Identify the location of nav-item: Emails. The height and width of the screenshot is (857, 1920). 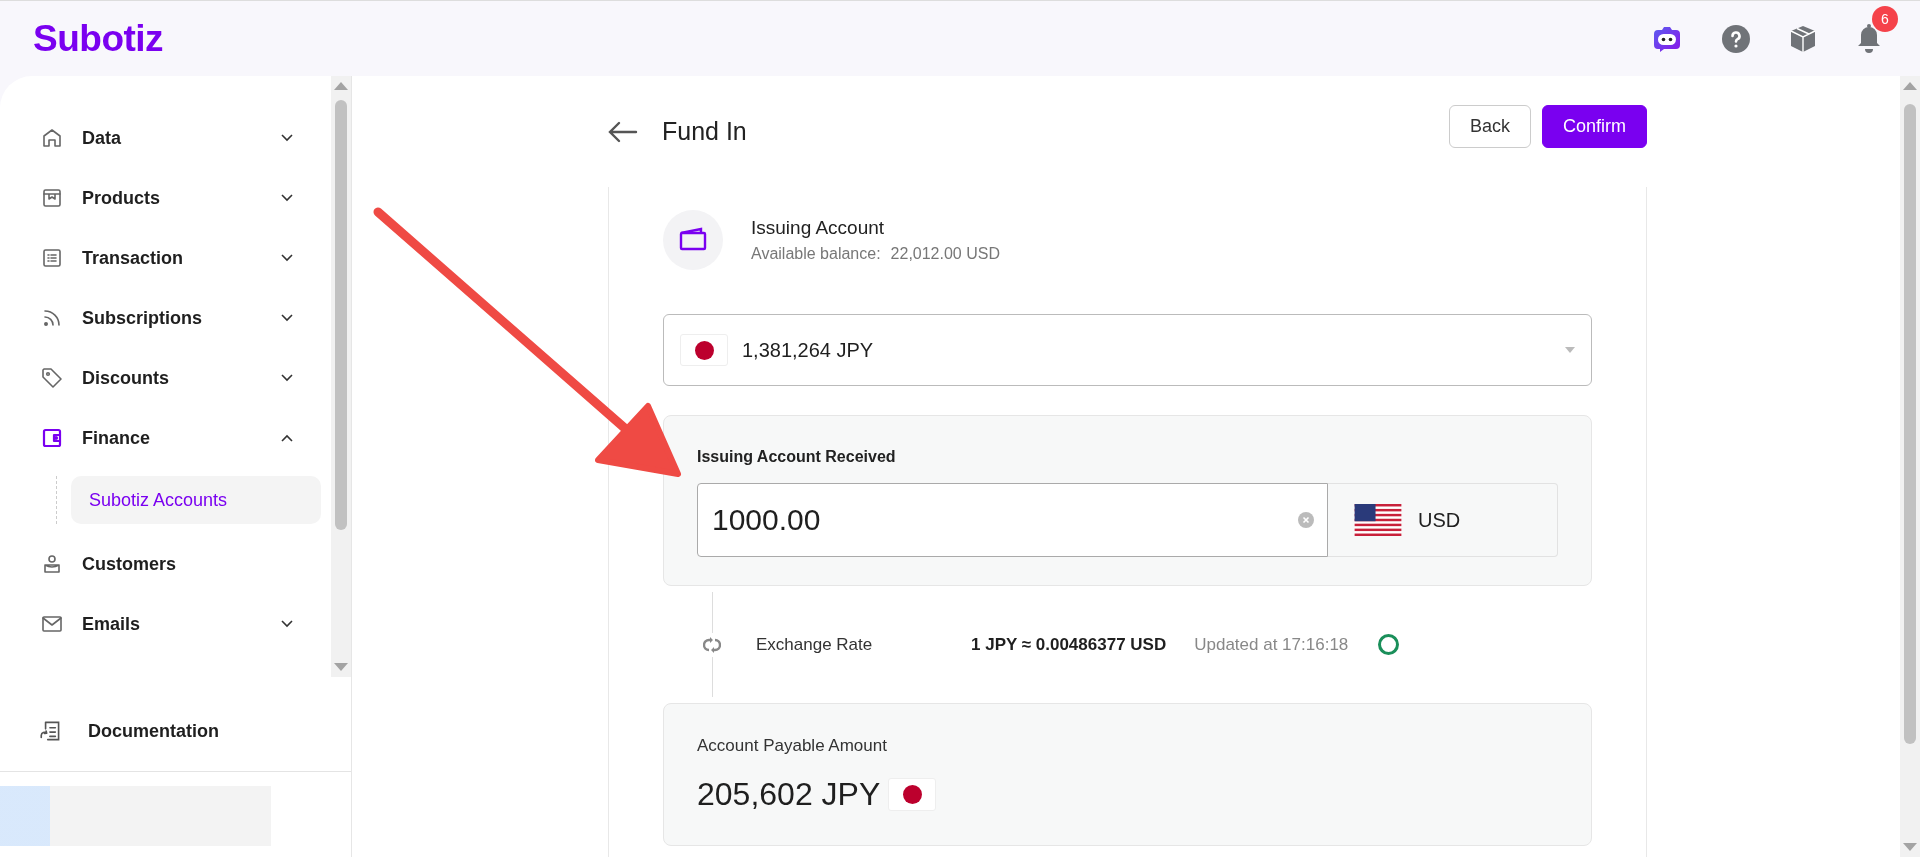
(165, 624).